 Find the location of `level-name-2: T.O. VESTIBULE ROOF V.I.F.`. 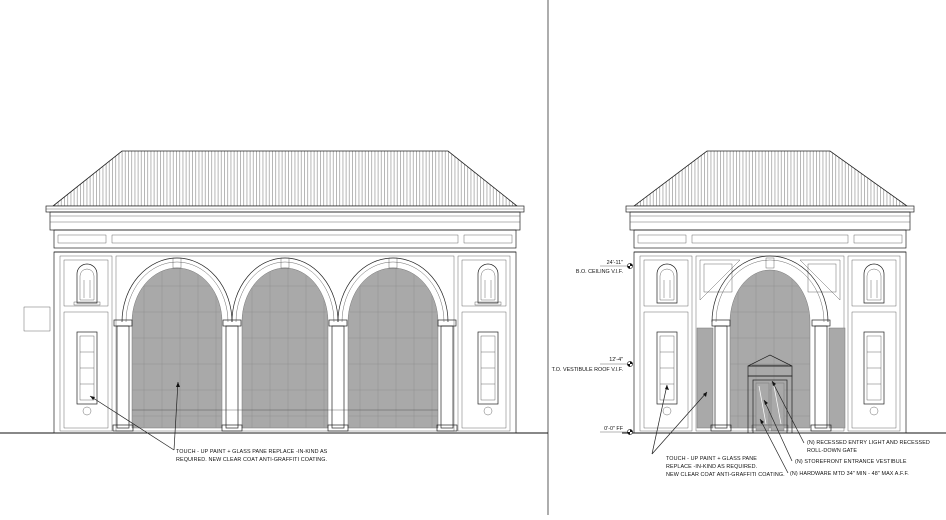

level-name-2: T.O. VESTIBULE ROOF V.I.F. is located at coordinates (587, 370).